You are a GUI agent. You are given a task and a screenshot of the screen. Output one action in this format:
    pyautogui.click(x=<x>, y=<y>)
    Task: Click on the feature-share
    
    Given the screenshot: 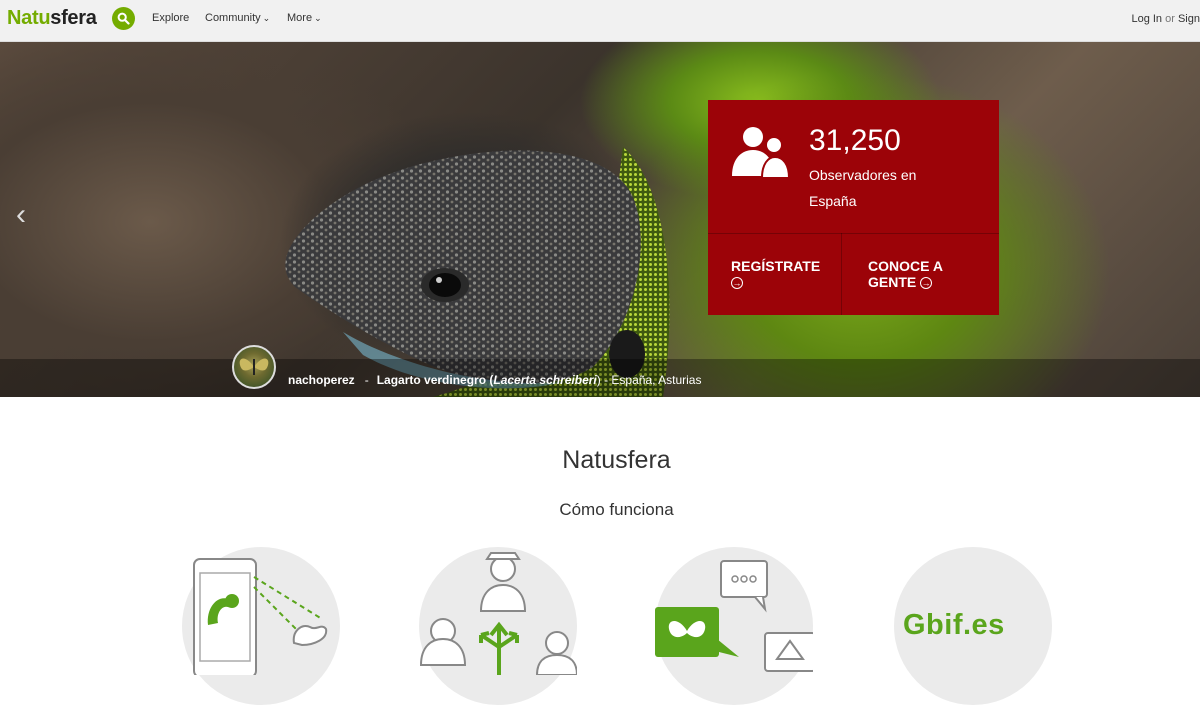 What is the action you would take?
    pyautogui.click(x=499, y=626)
    